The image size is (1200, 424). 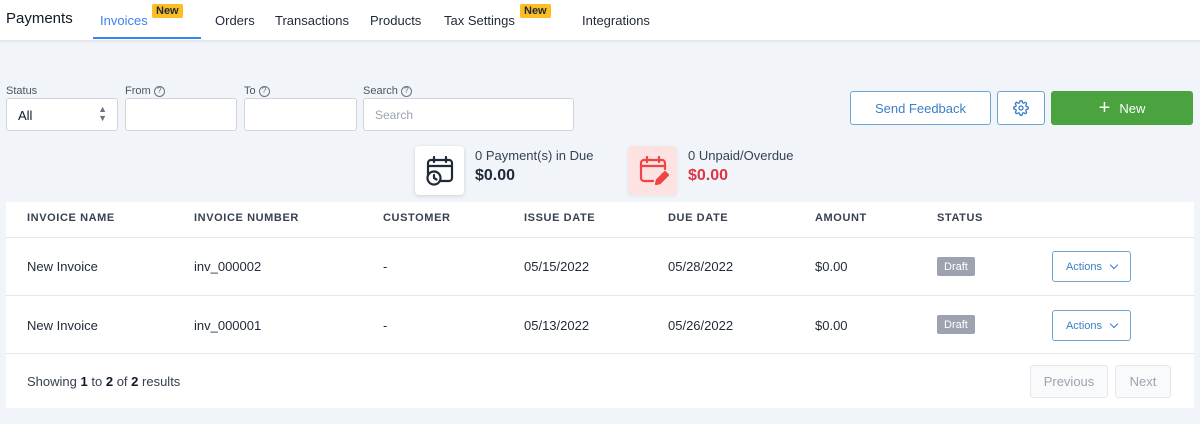 What do you see at coordinates (698, 218) in the screenshot?
I see `column-header-due-date: DUE DATE` at bounding box center [698, 218].